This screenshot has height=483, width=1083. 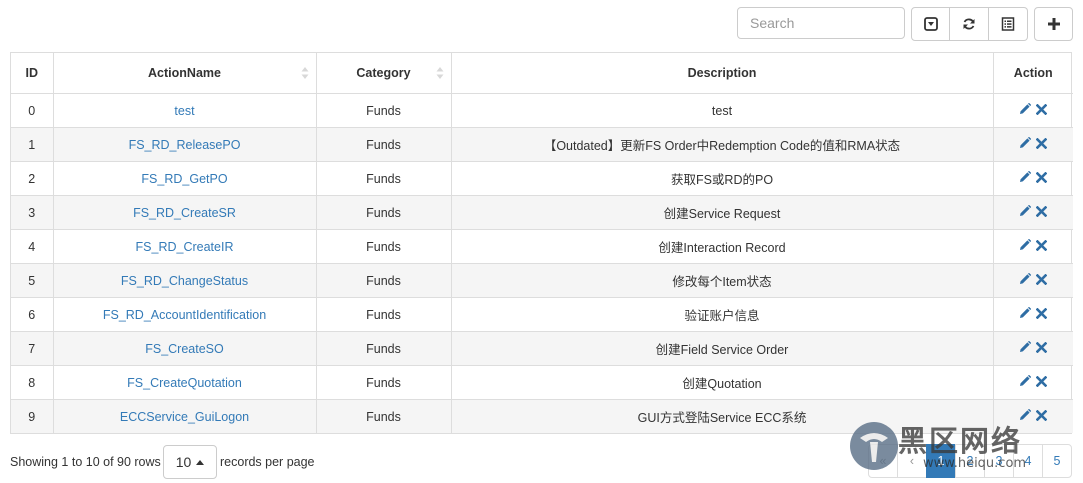 What do you see at coordinates (1057, 461) in the screenshot?
I see `page-button-5: 5` at bounding box center [1057, 461].